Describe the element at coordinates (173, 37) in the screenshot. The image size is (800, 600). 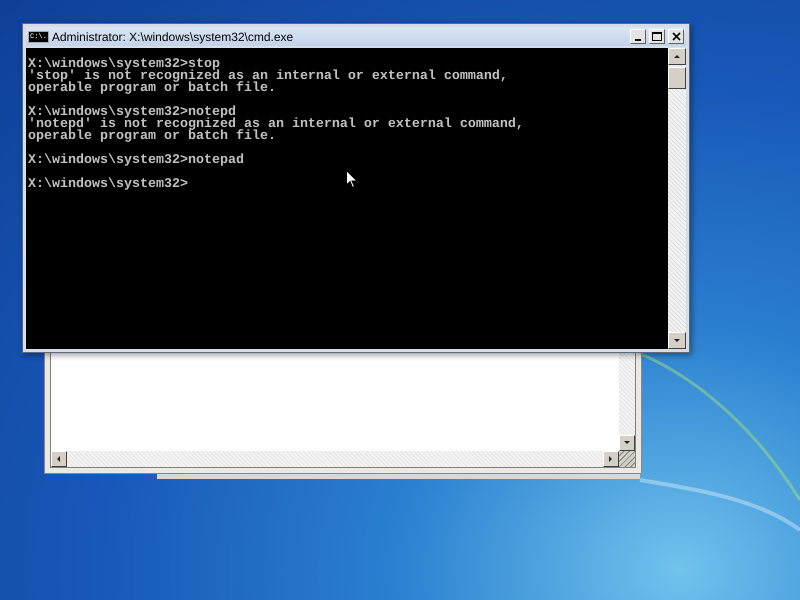
I see `window-title: Administrator: X:\windows\system32\cmd.exe` at that location.